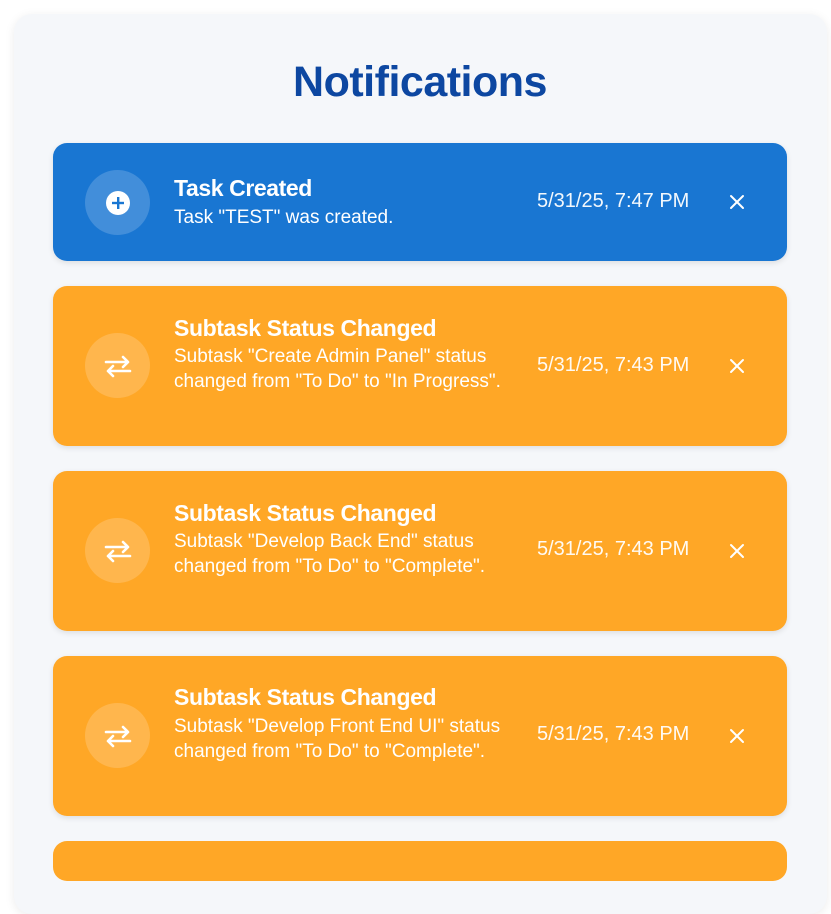 Image resolution: width=831 pixels, height=914 pixels. Describe the element at coordinates (613, 201) in the screenshot. I see `notification-time: 5/31/25, 7:47 PM` at that location.